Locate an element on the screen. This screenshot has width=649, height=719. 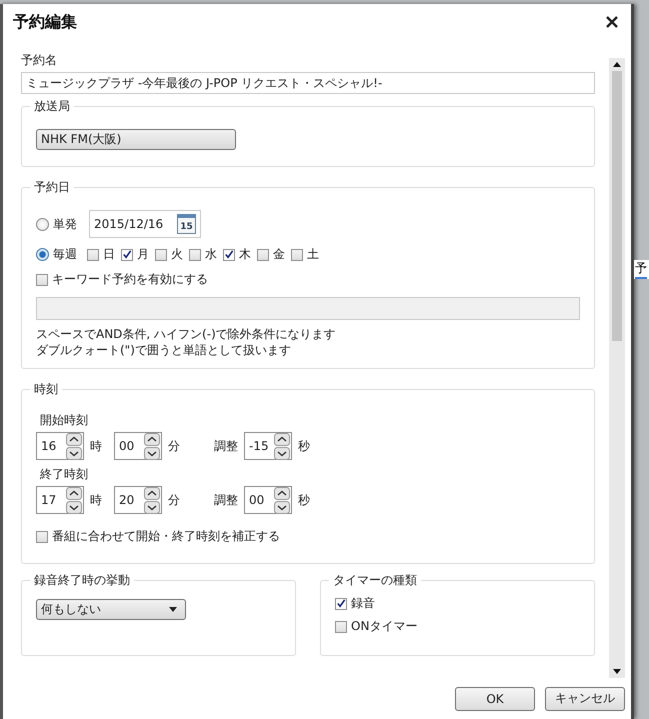
scroll-thumb is located at coordinates (617, 206).